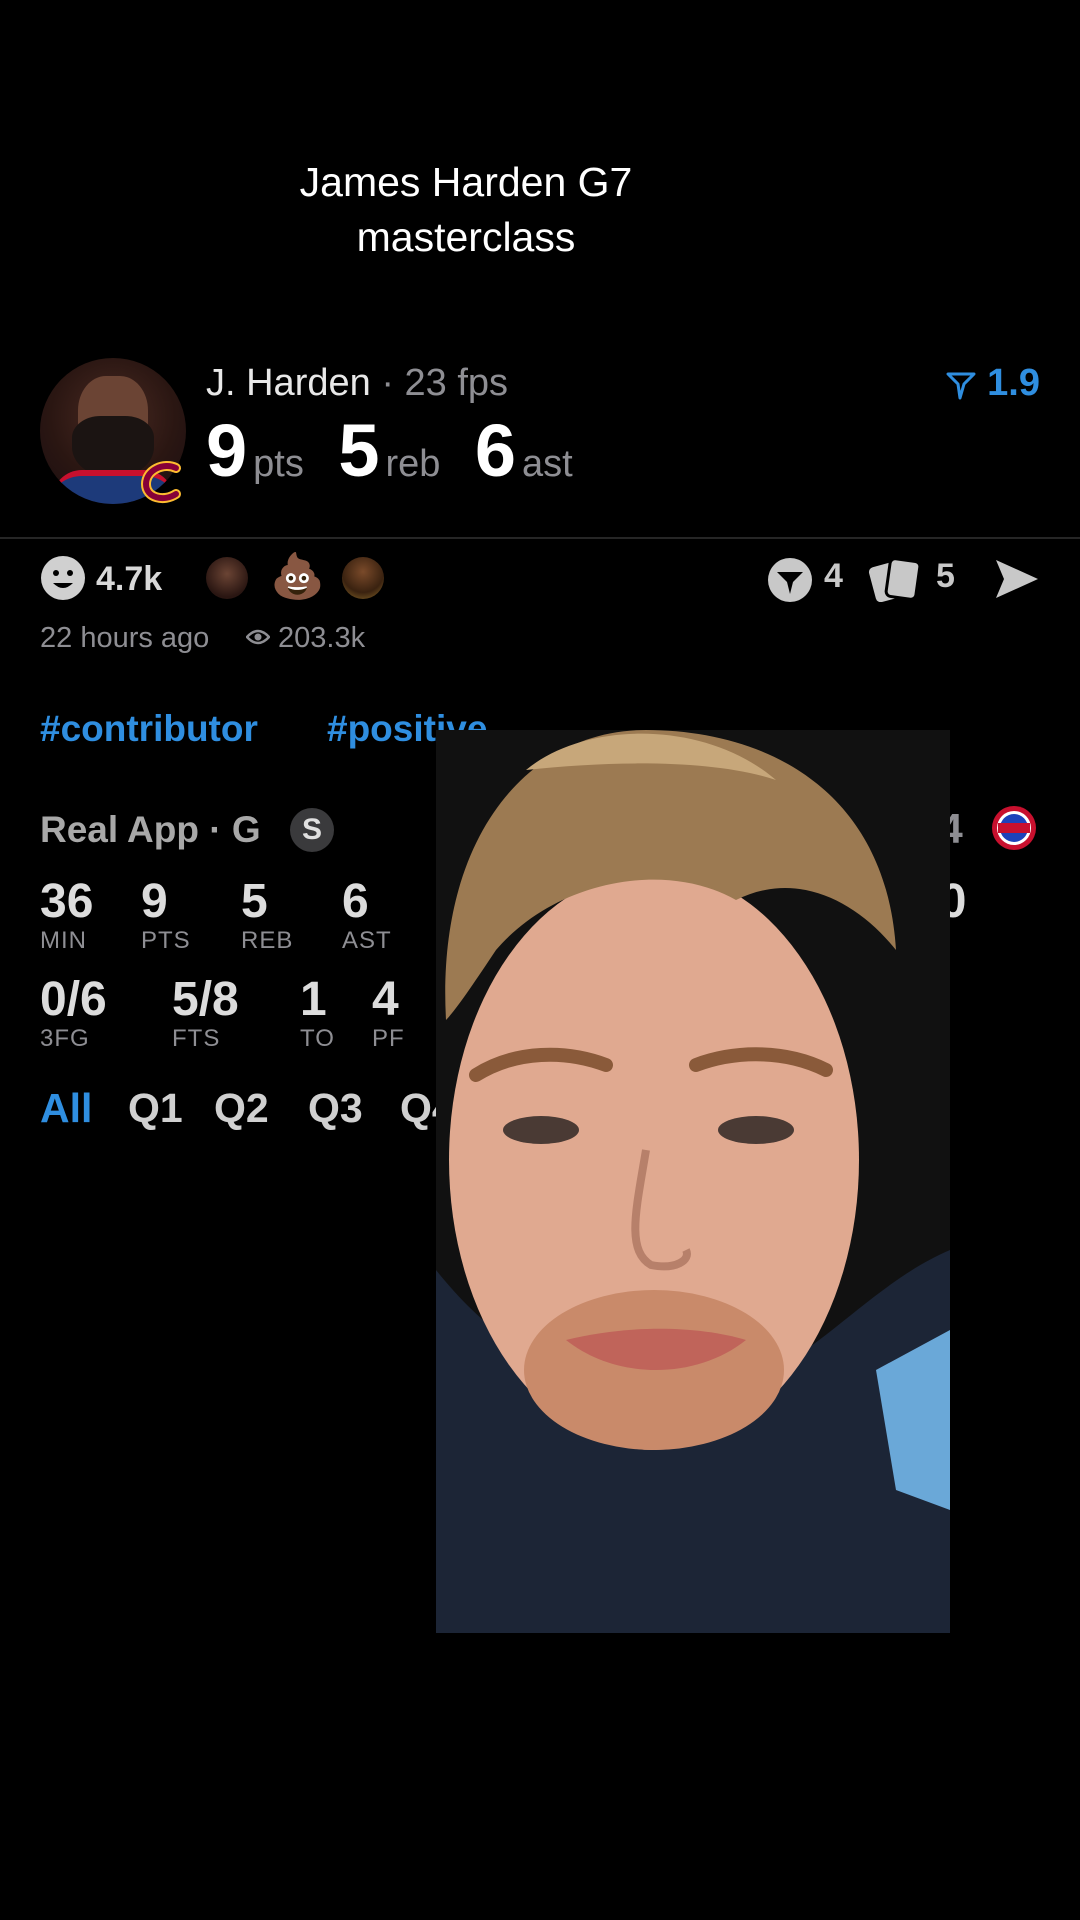 Image resolution: width=1080 pixels, height=1920 pixels. What do you see at coordinates (278, 464) in the screenshot?
I see `pts-unit: pts` at bounding box center [278, 464].